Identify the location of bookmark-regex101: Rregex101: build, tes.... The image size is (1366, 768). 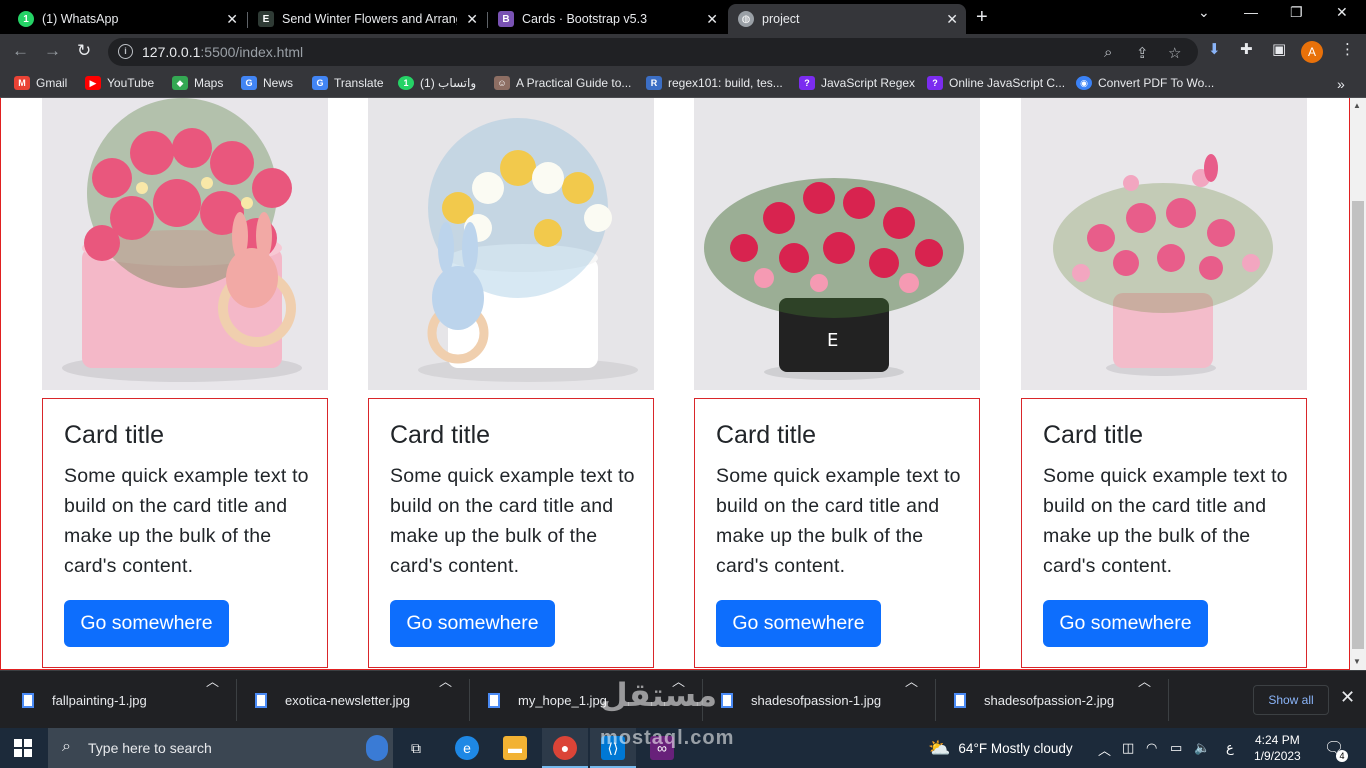
(714, 83).